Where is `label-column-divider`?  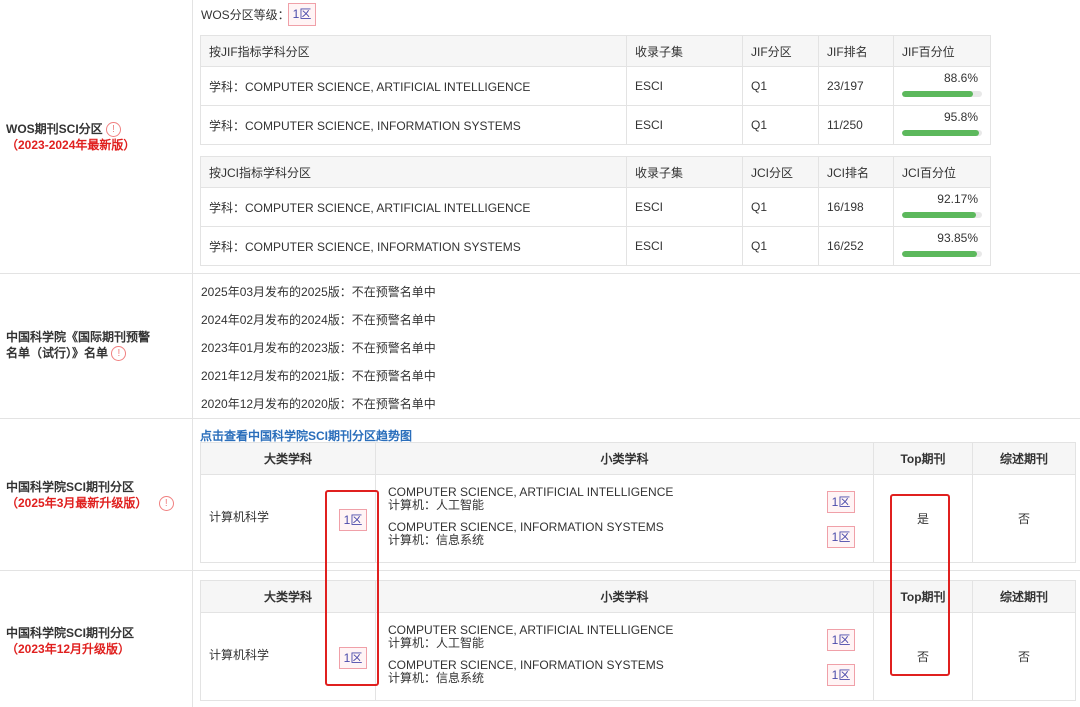
label-column-divider is located at coordinates (192, 353).